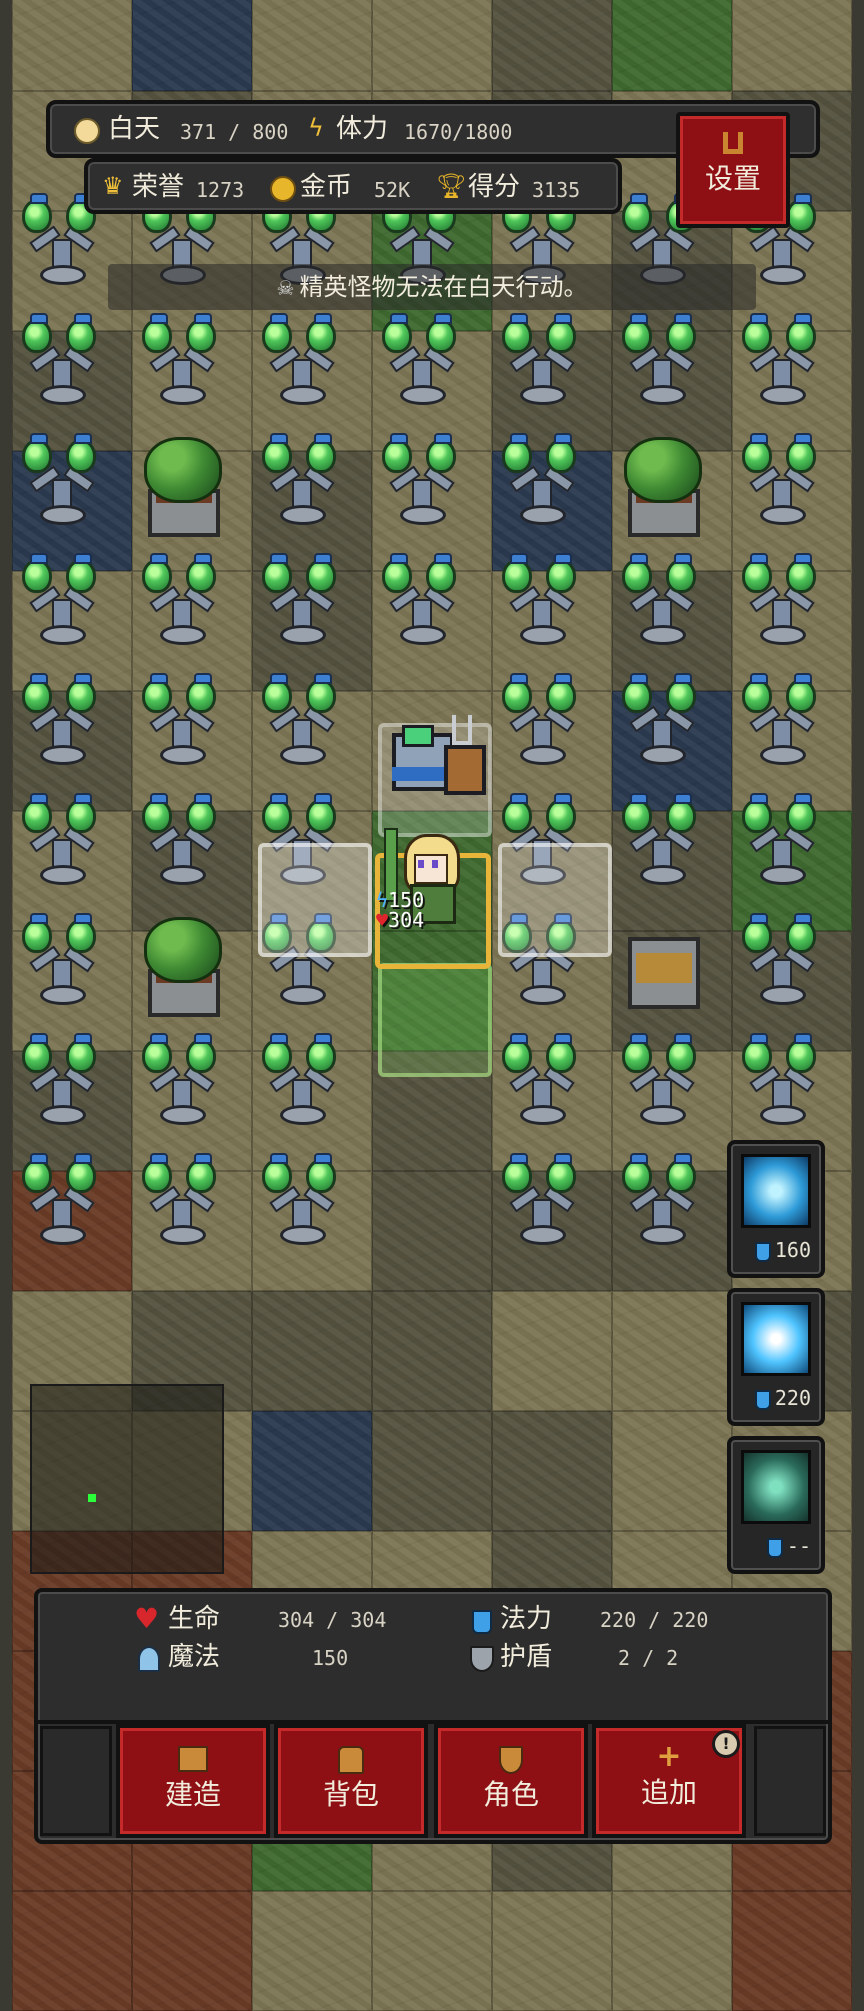 The height and width of the screenshot is (2011, 864). Describe the element at coordinates (511, 1760) in the screenshot. I see `character-shield-icon` at that location.